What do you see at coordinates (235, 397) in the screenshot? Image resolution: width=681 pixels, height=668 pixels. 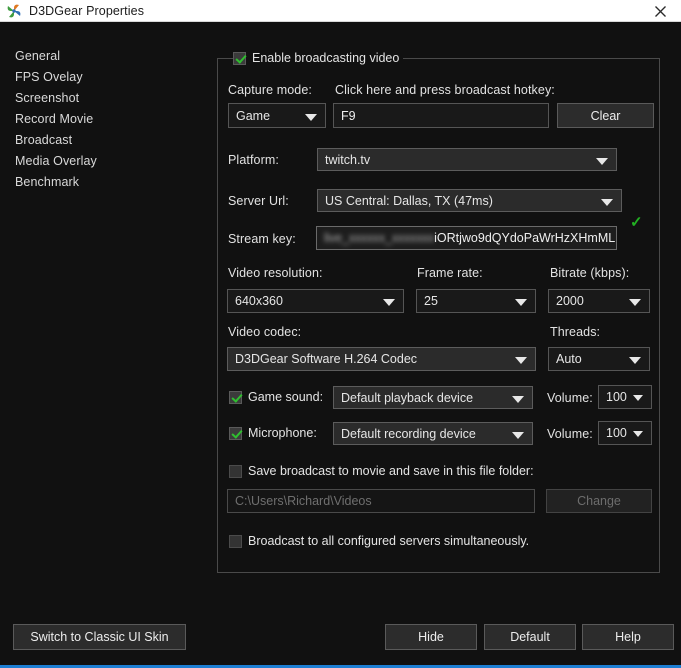 I see `game-sound-checkbox` at bounding box center [235, 397].